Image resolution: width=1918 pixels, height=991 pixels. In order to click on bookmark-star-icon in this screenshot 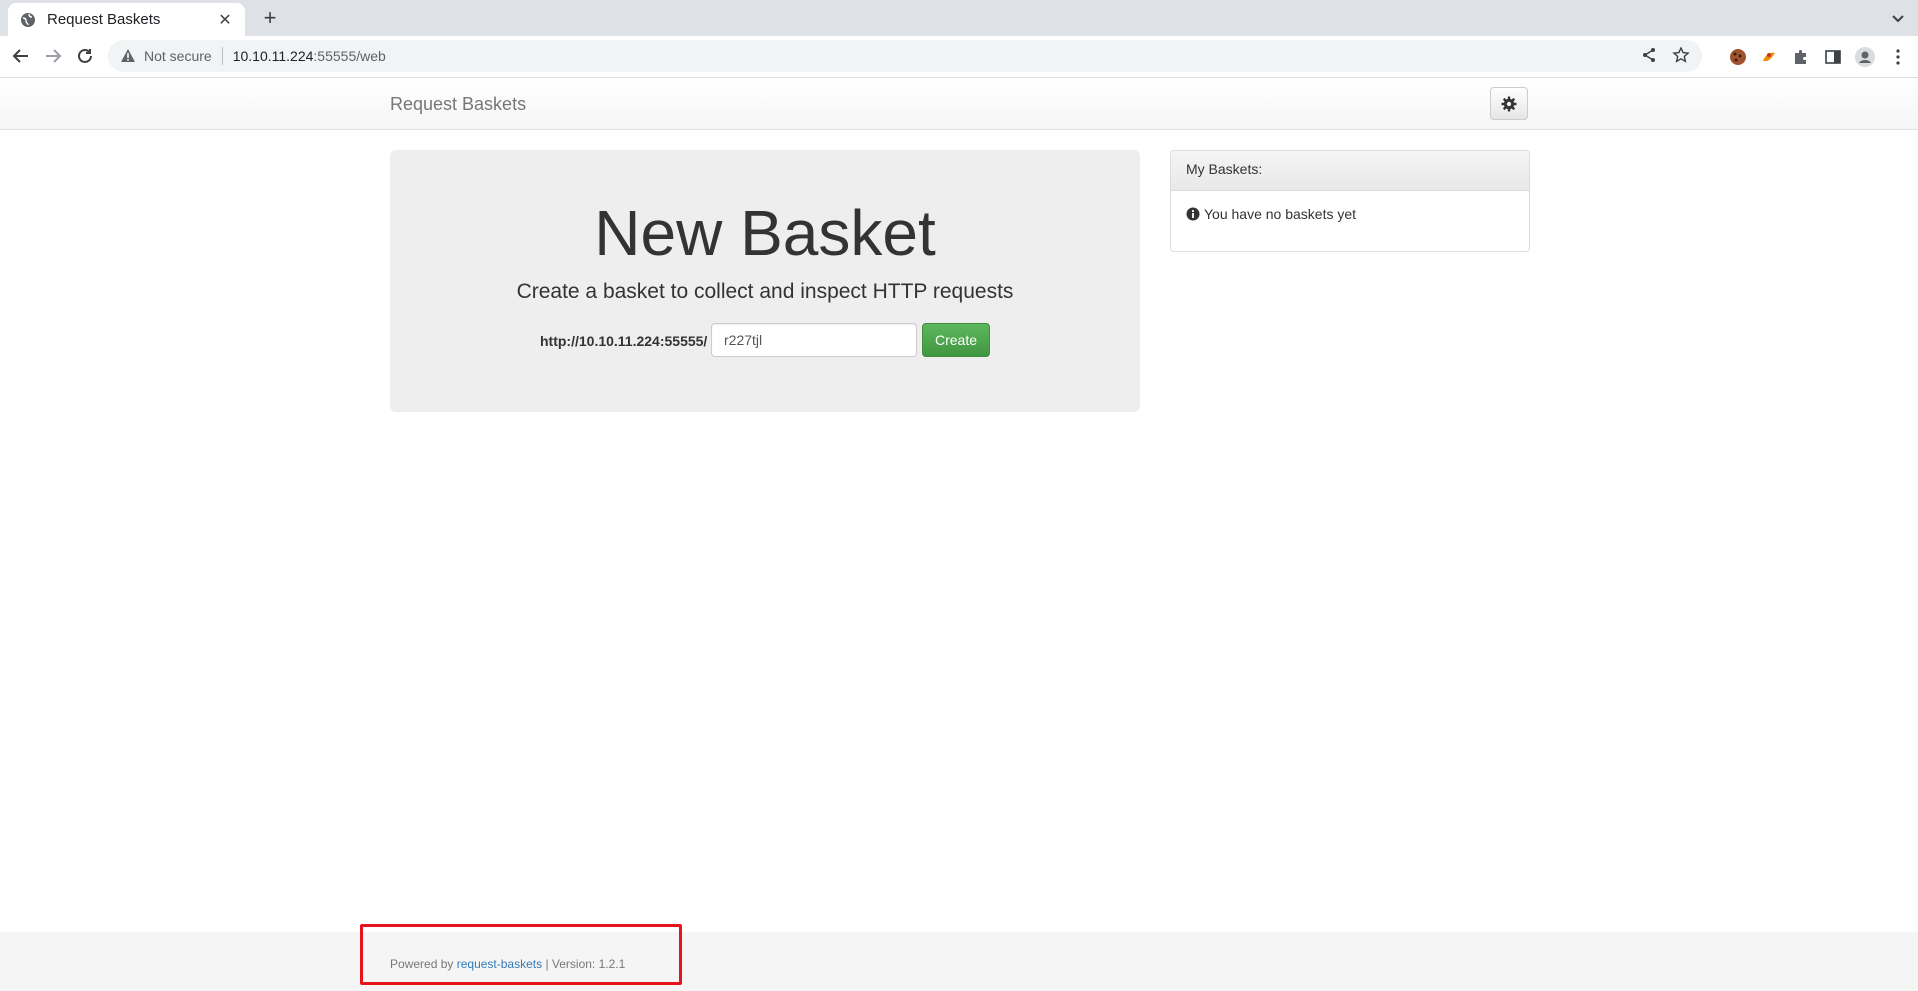, I will do `click(1681, 55)`.